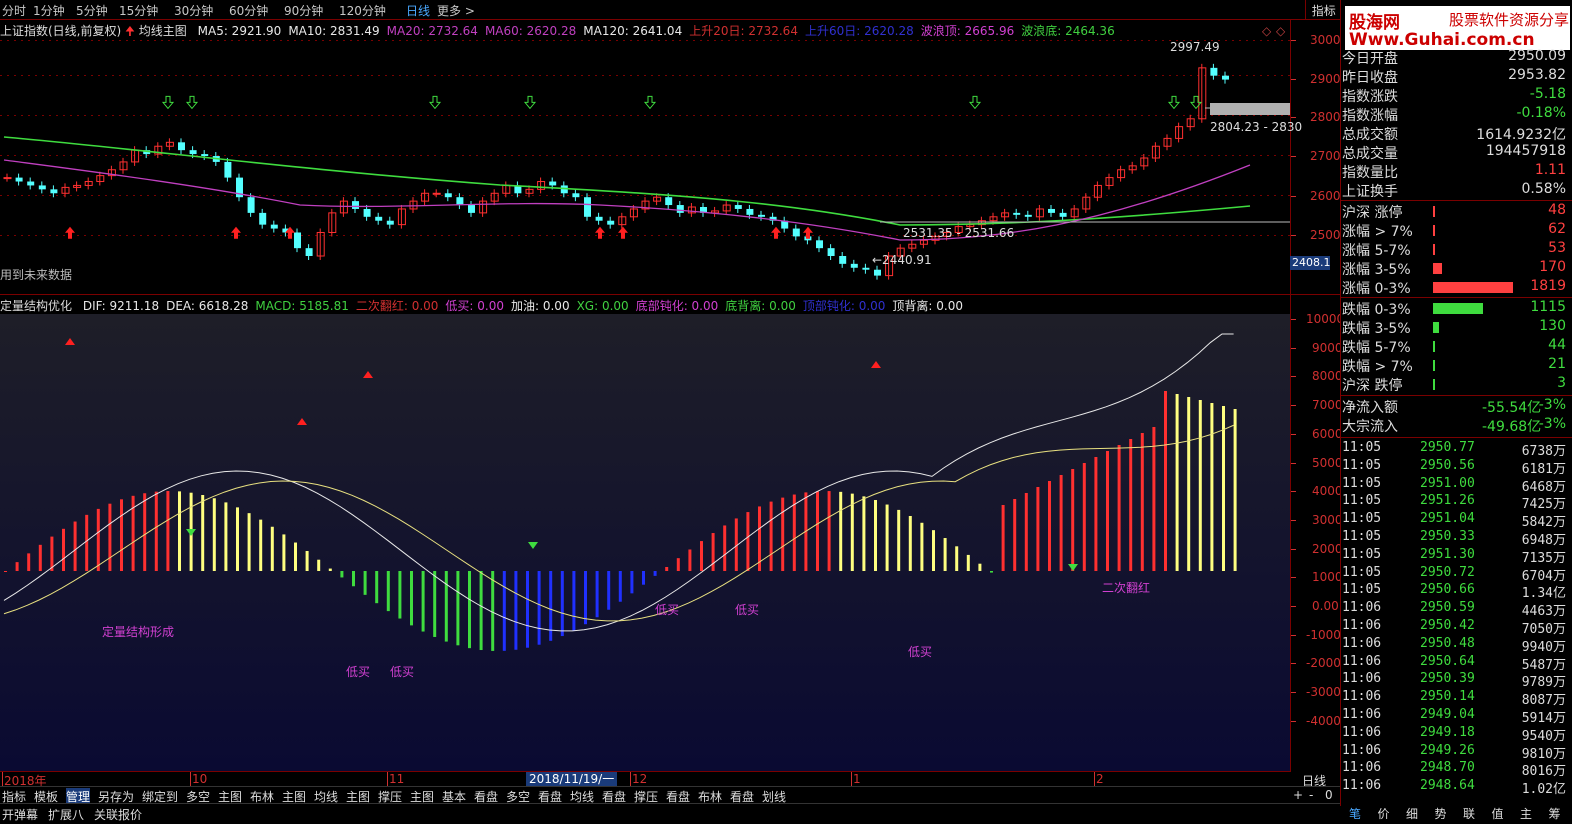 This screenshot has width=1572, height=824. What do you see at coordinates (1327, 433) in the screenshot?
I see `macd-axis-label: 6000` at bounding box center [1327, 433].